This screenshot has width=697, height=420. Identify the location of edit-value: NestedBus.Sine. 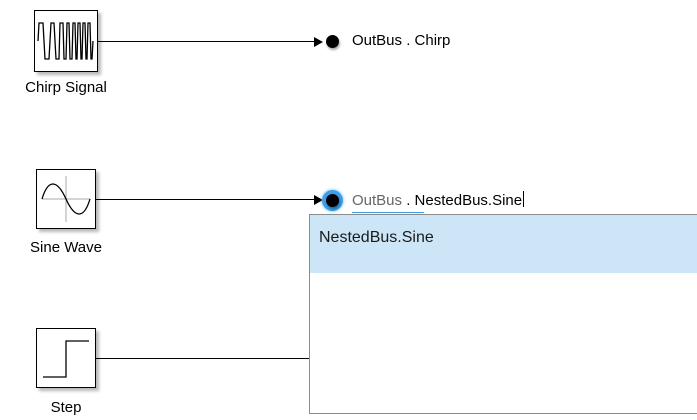
(468, 200).